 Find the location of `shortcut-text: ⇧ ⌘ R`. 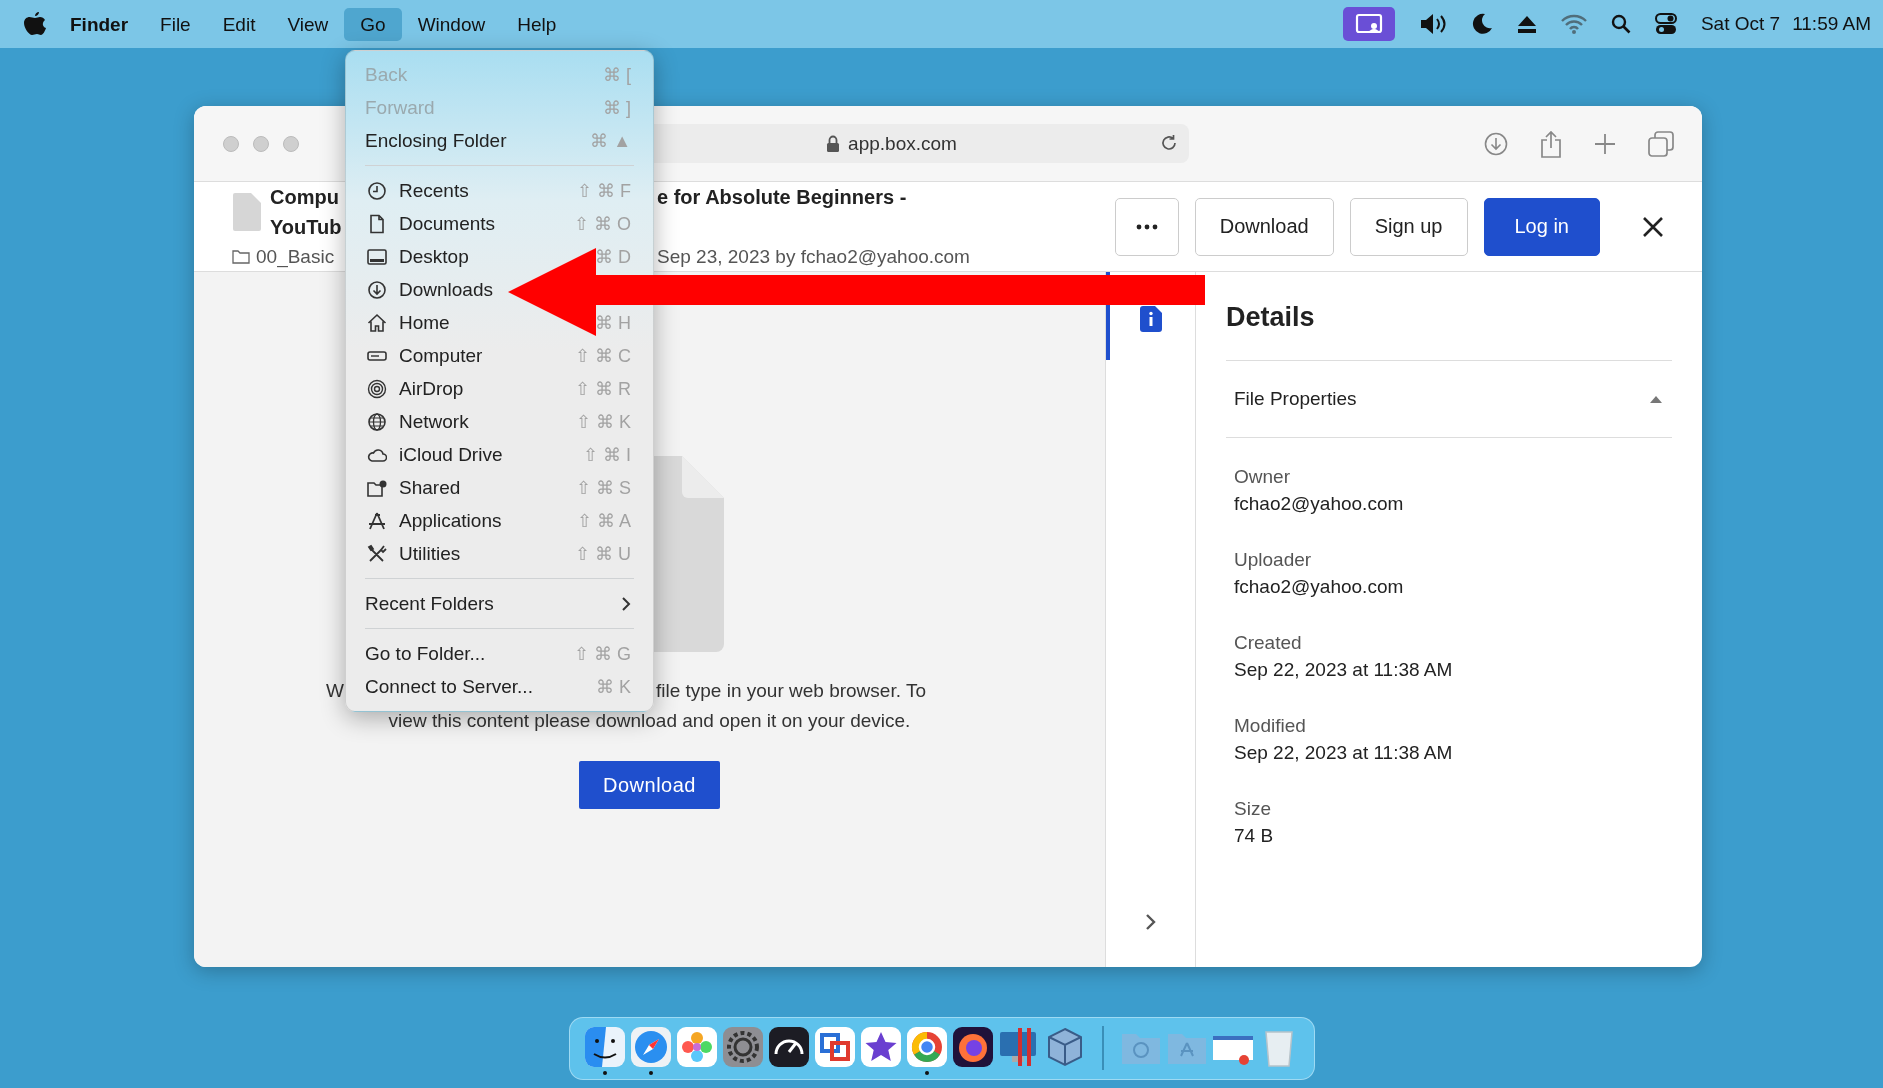

shortcut-text: ⇧ ⌘ R is located at coordinates (603, 388).